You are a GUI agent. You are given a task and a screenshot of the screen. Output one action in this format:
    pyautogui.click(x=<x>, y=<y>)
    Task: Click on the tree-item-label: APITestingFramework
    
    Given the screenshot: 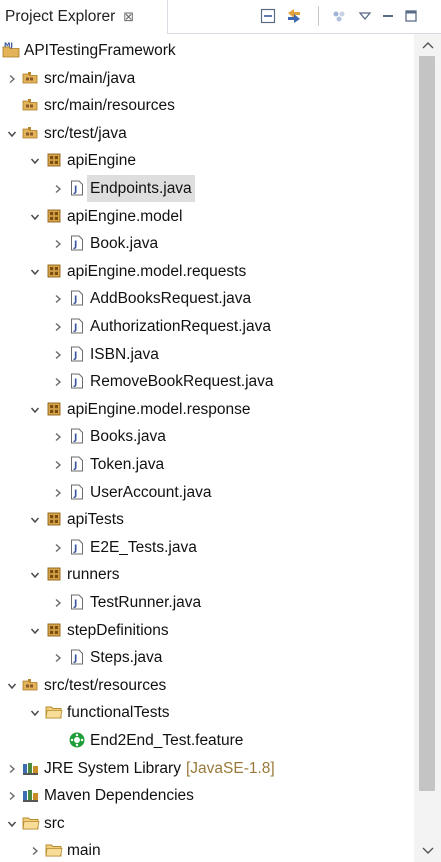 What is the action you would take?
    pyautogui.click(x=100, y=50)
    